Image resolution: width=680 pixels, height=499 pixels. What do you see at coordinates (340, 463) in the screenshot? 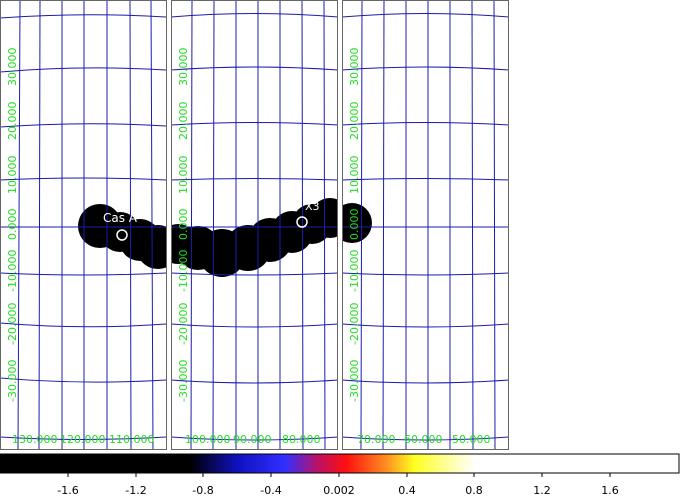
I see `colorbar-gradient` at bounding box center [340, 463].